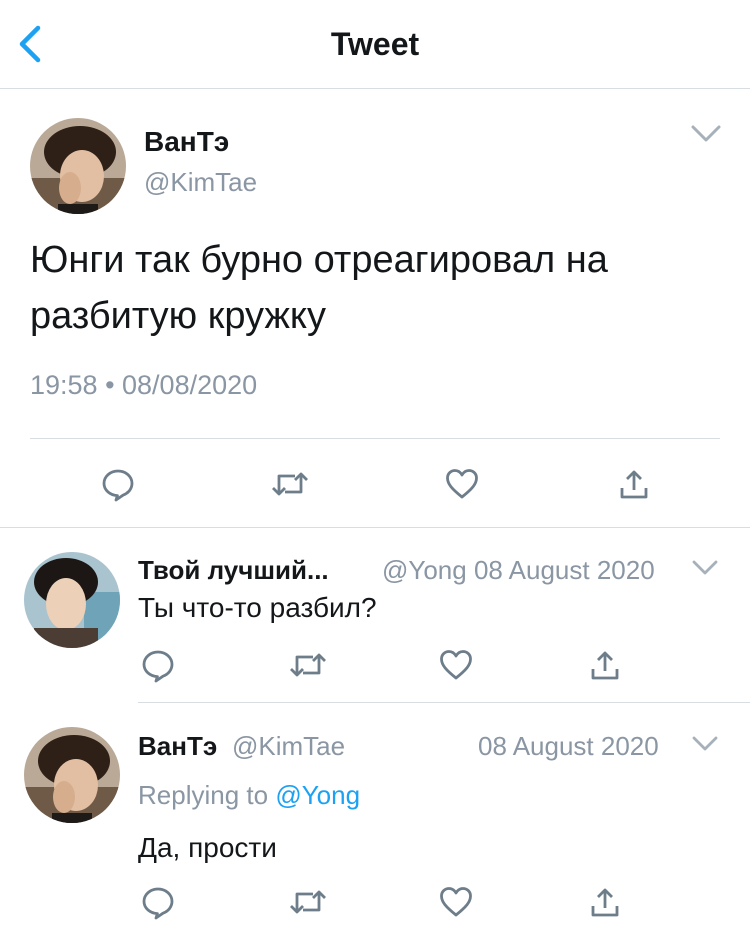 Image resolution: width=750 pixels, height=936 pixels. I want to click on page-title: Tweet, so click(375, 44).